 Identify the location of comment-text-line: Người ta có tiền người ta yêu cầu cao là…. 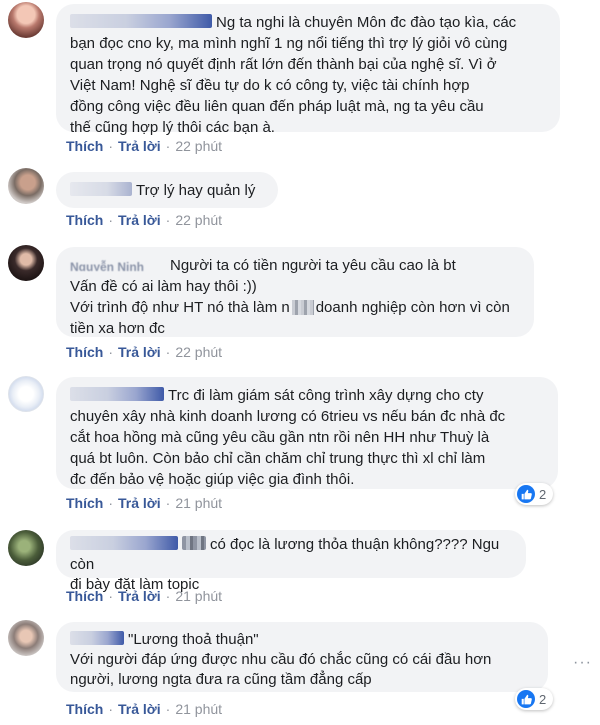
(313, 265).